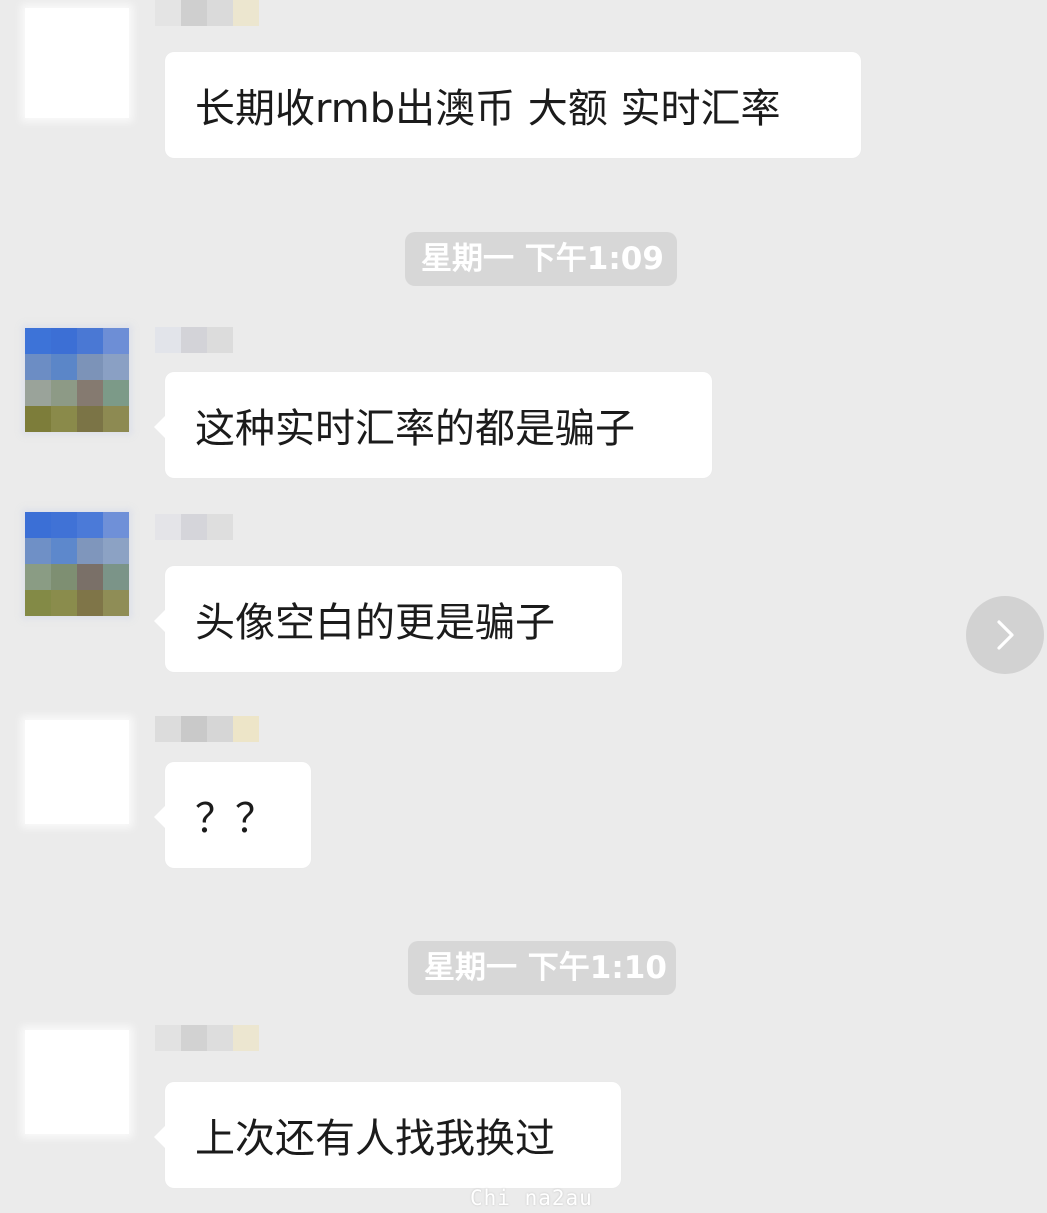  What do you see at coordinates (375, 1139) in the screenshot?
I see `message-text: 上次还有人找我换过` at bounding box center [375, 1139].